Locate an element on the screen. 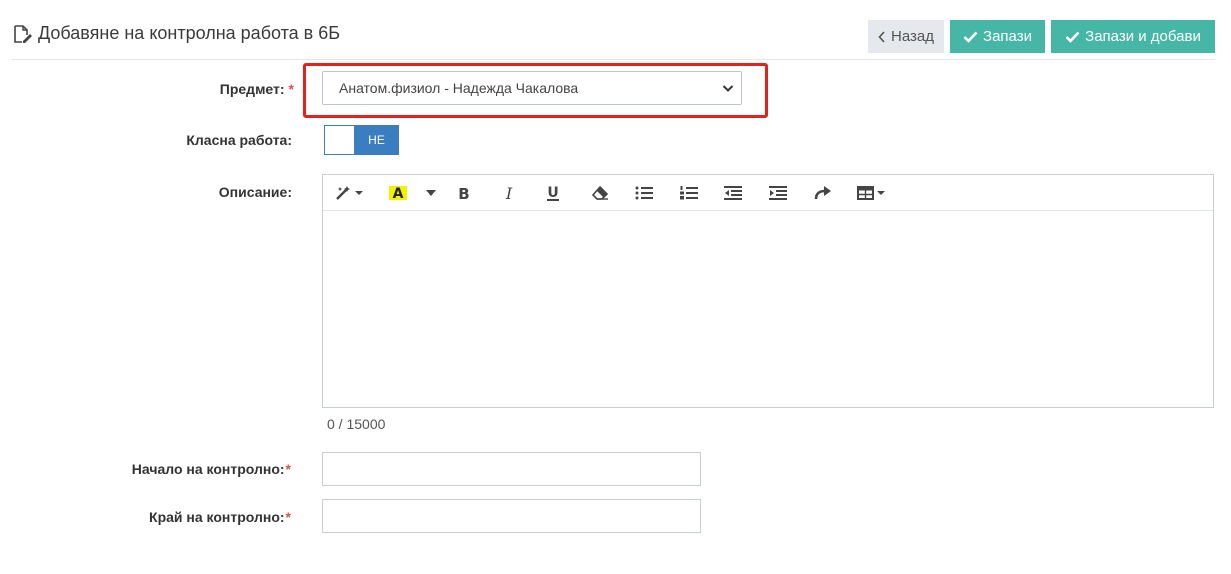 The width and height of the screenshot is (1231, 574). bold-icon: B is located at coordinates (463, 193).